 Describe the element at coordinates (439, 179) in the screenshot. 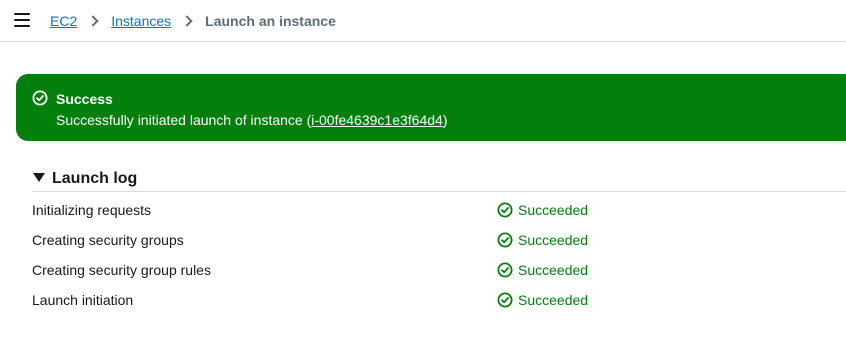

I see `launch-log-expand-toggle: Launch log` at that location.